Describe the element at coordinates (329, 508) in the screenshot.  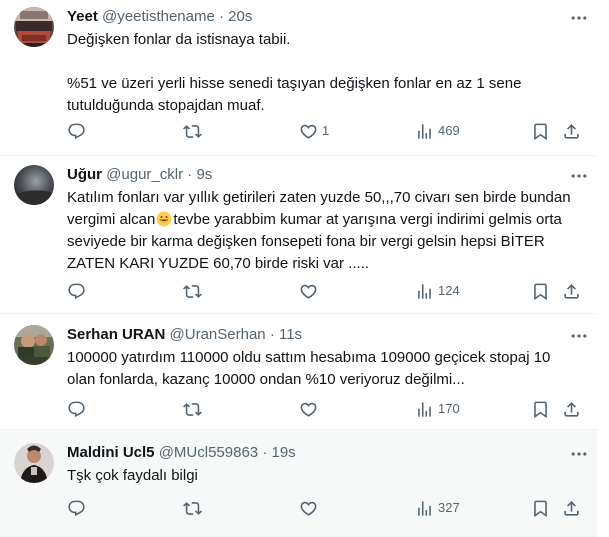
I see `tweet-actions: 327` at that location.